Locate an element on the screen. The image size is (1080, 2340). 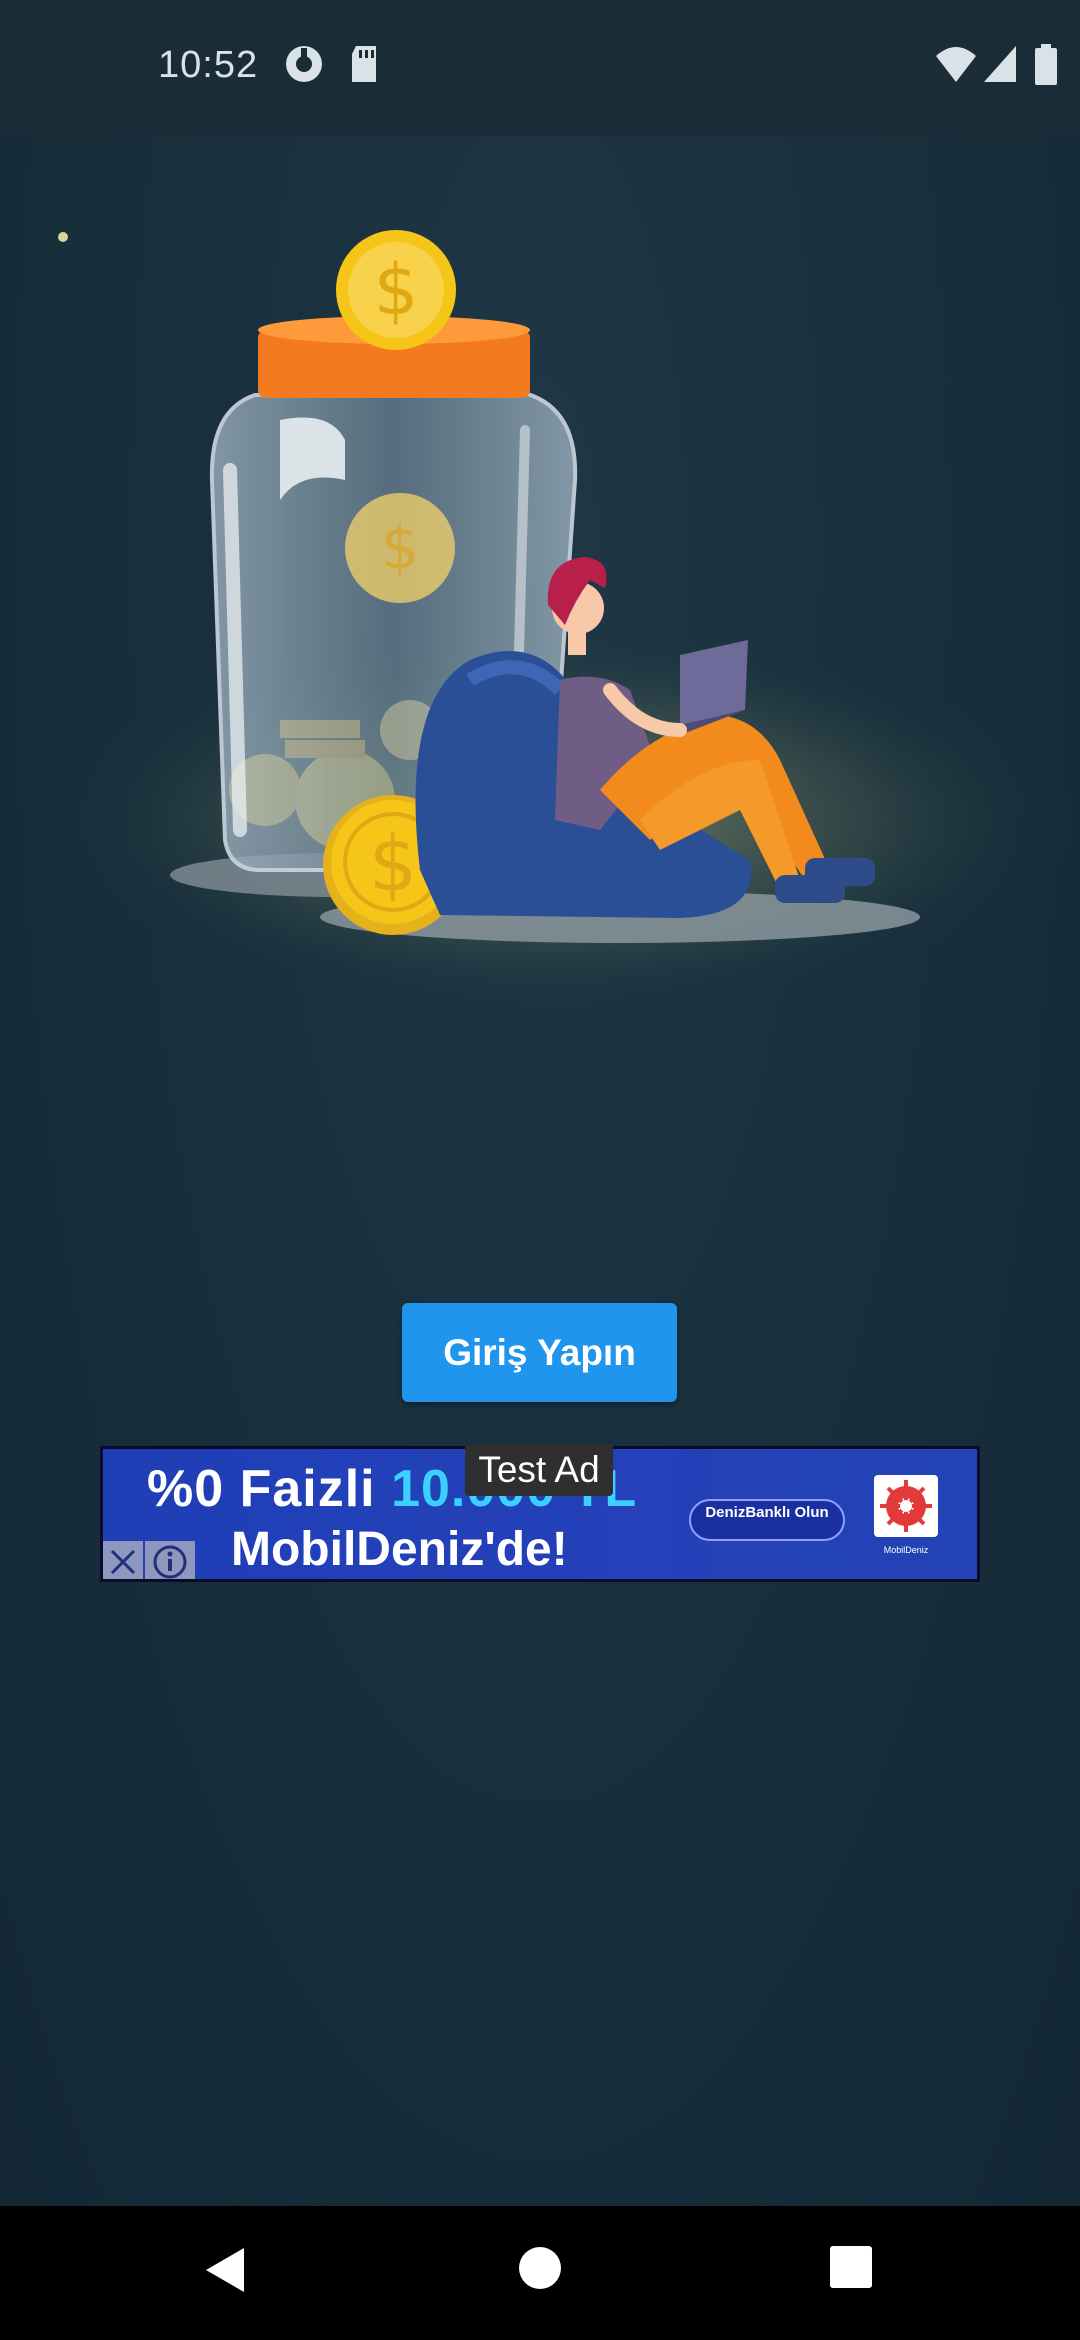
sd-card-icon is located at coordinates (364, 66).